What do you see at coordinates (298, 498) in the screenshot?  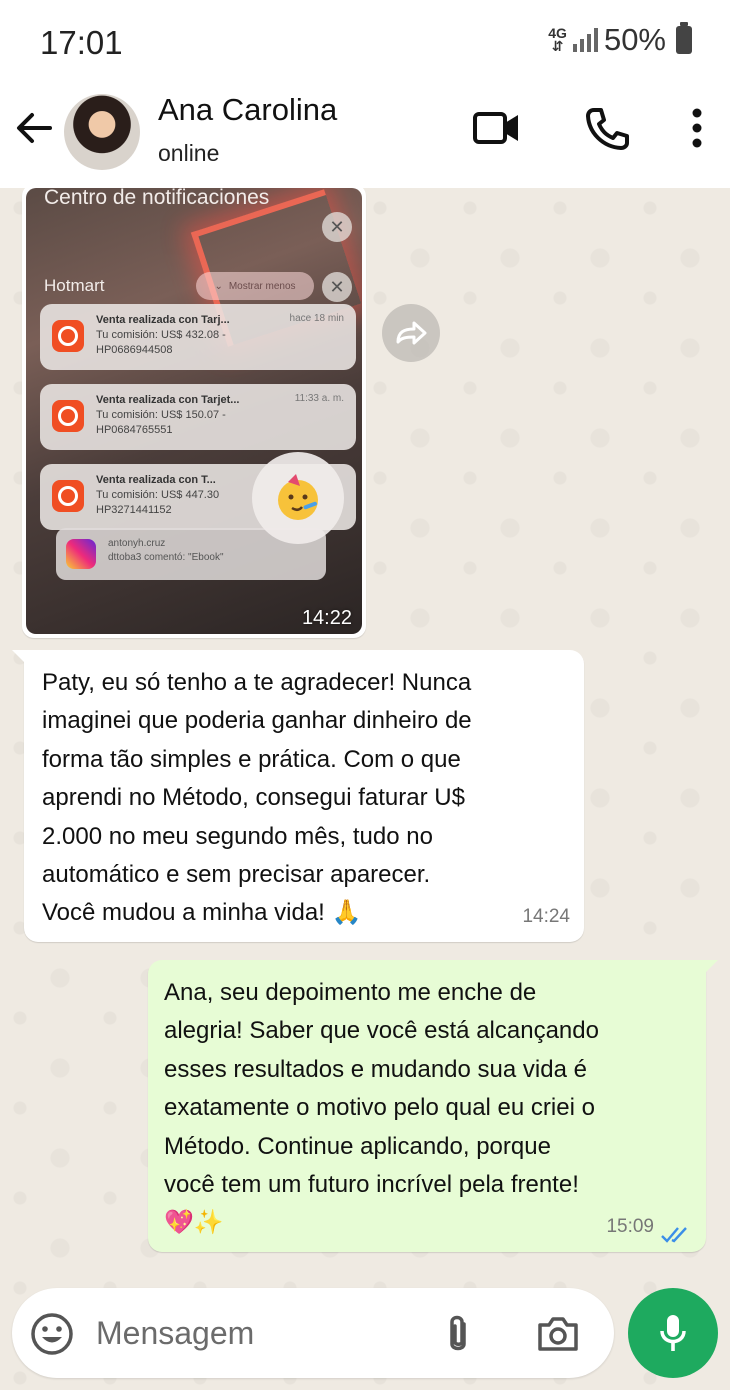 I see `party-face-reaction-icon` at bounding box center [298, 498].